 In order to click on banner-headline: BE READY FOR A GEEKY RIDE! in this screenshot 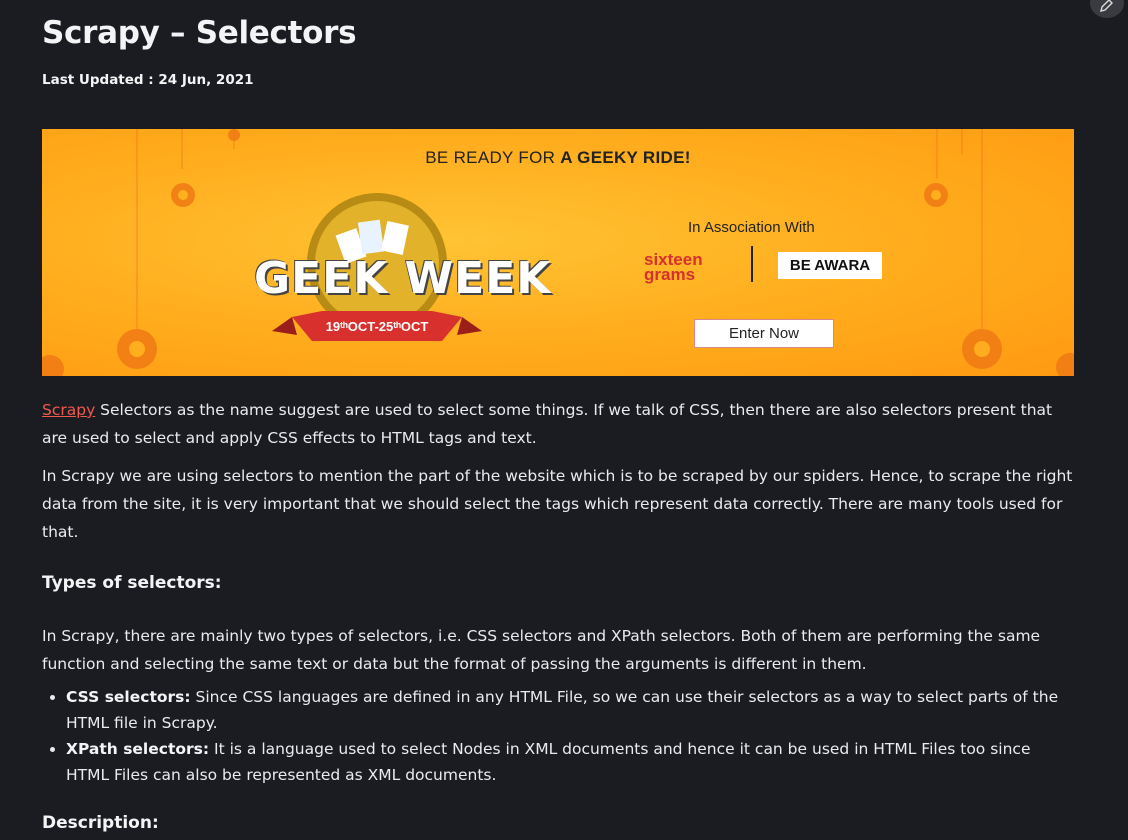, I will do `click(558, 157)`.